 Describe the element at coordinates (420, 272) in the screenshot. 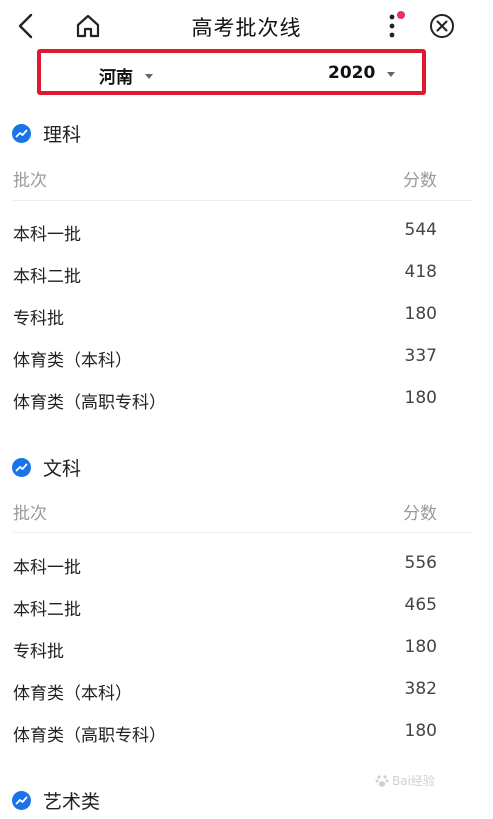

I see `score-value: 418` at that location.